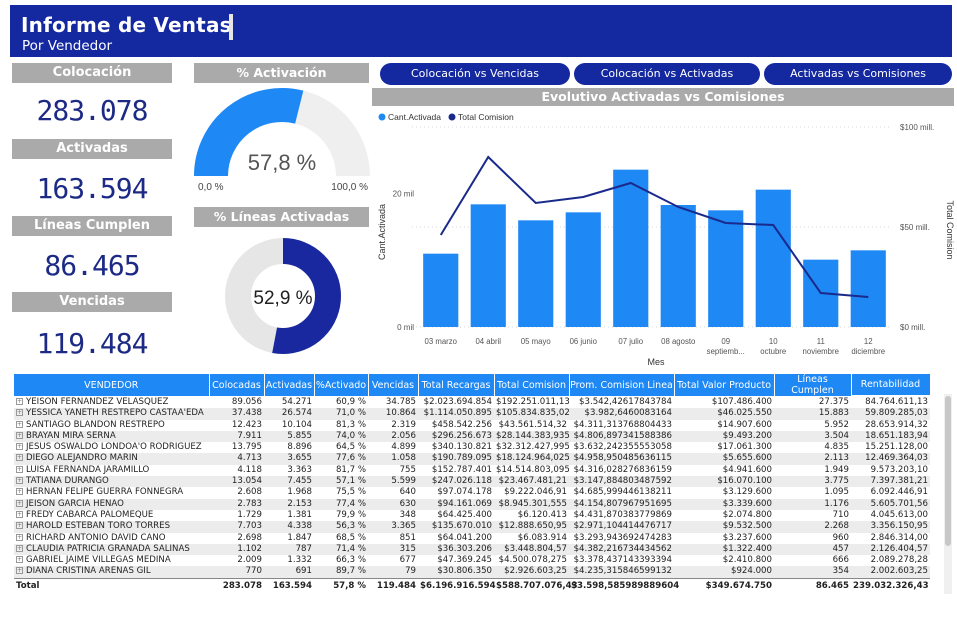 Image resolution: width=957 pixels, height=624 pixels. What do you see at coordinates (111, 538) in the screenshot?
I see `vendor-name-cell: + RICHARD ANTONIO DAVID CANO` at bounding box center [111, 538].